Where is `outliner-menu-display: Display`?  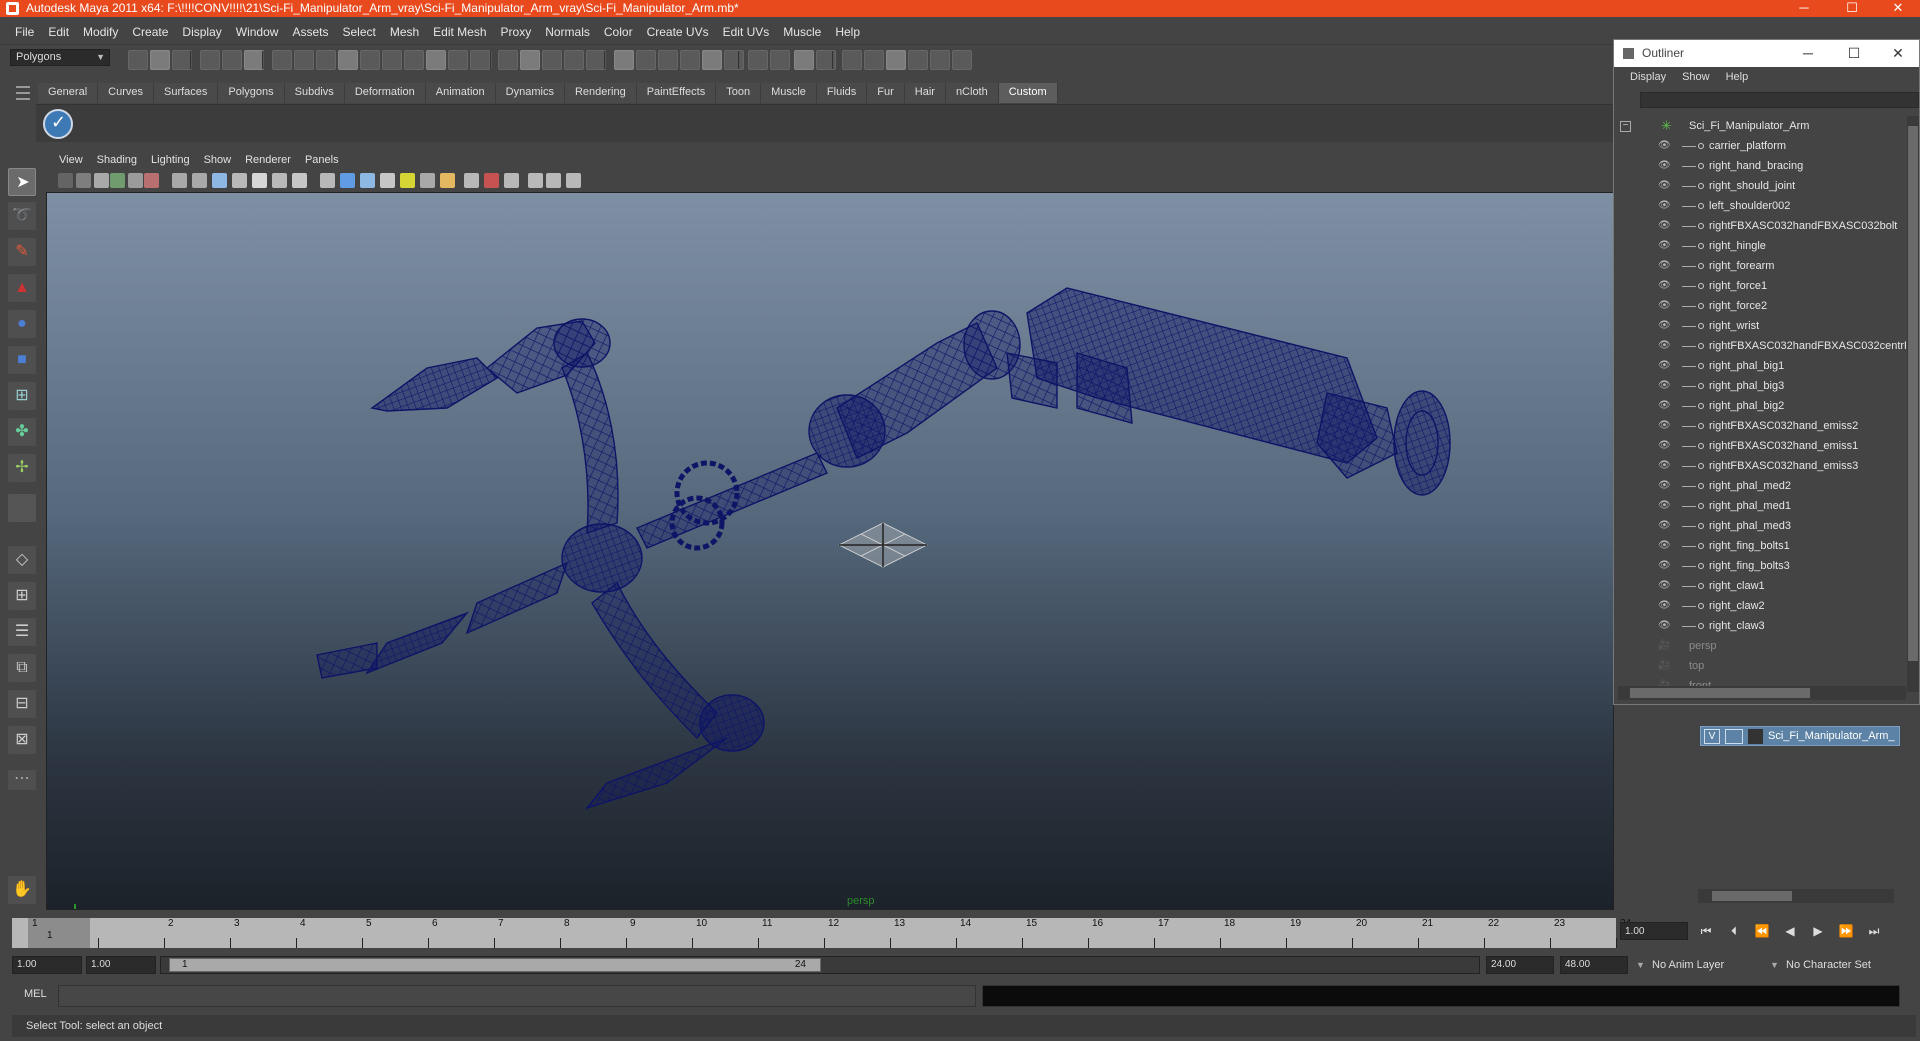 outliner-menu-display: Display is located at coordinates (1648, 77).